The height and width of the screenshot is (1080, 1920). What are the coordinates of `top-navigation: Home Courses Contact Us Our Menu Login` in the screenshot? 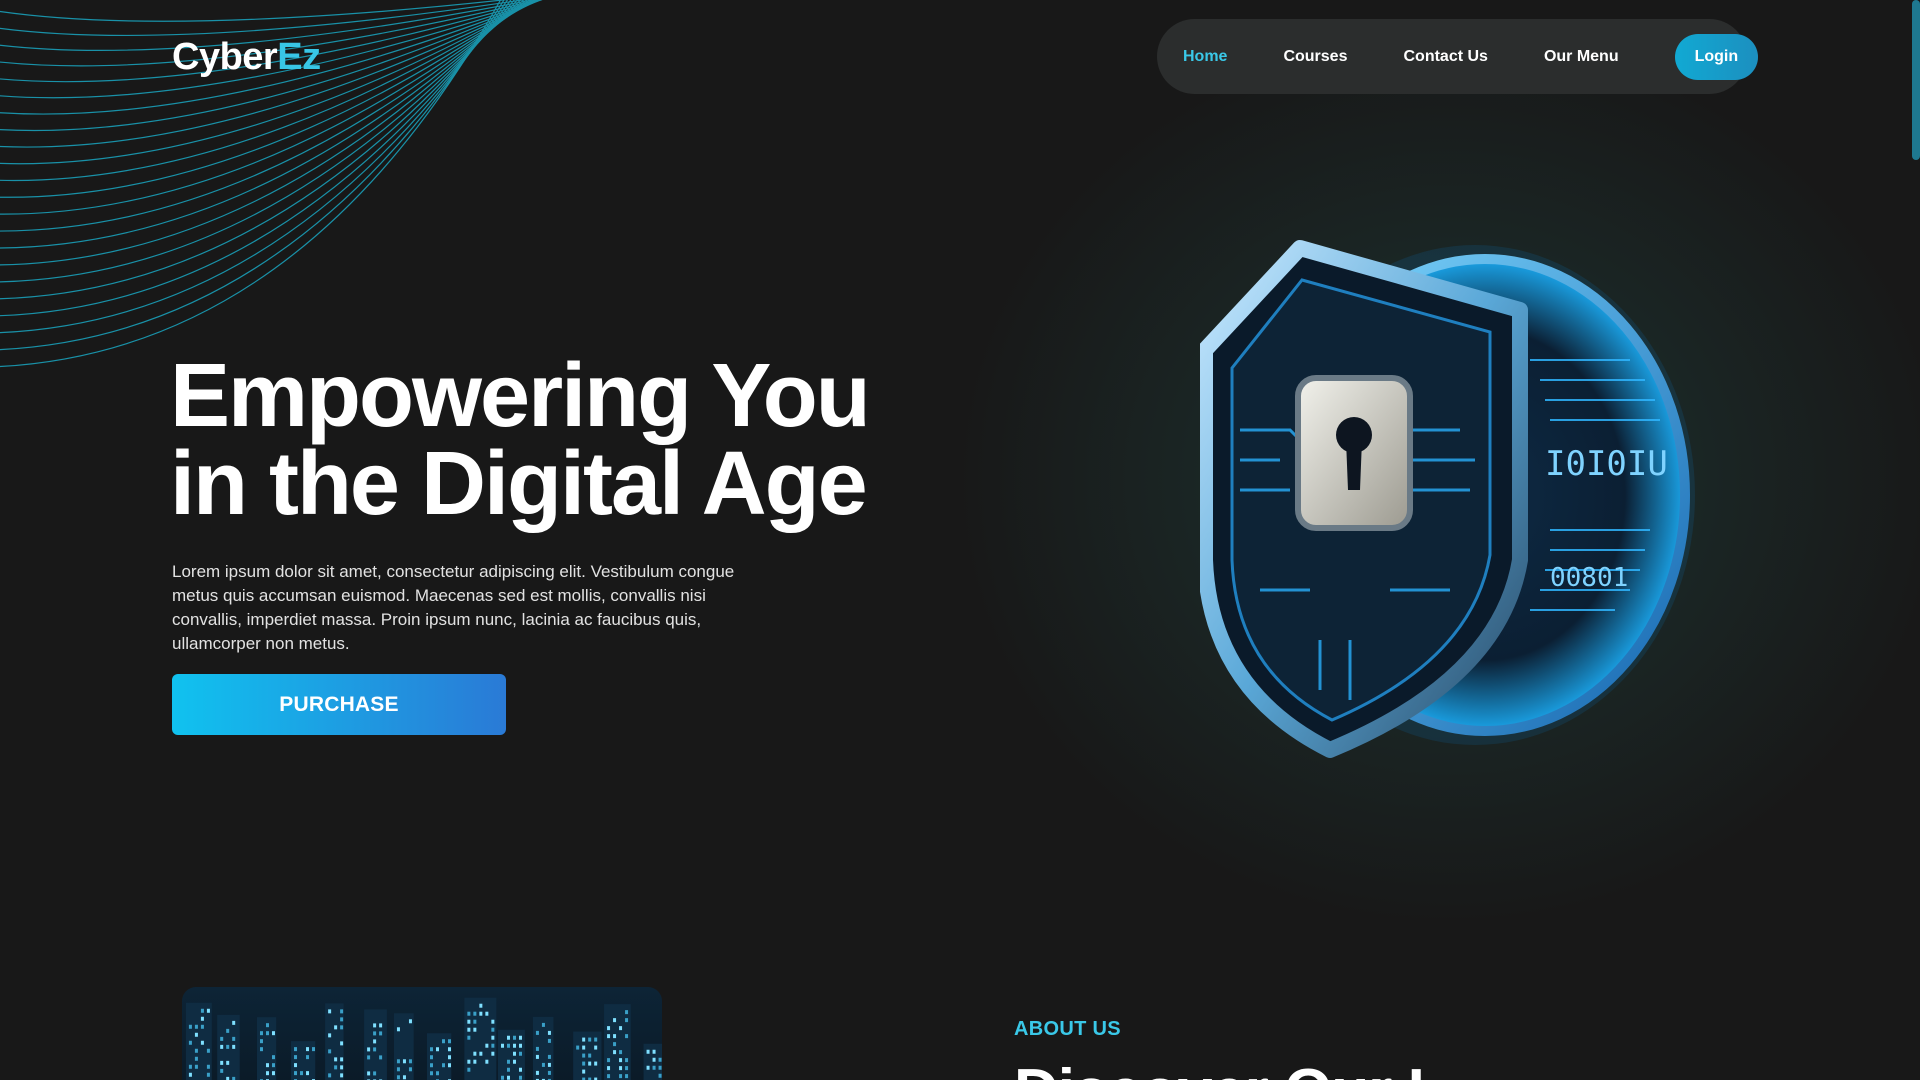 It's located at (1458, 56).